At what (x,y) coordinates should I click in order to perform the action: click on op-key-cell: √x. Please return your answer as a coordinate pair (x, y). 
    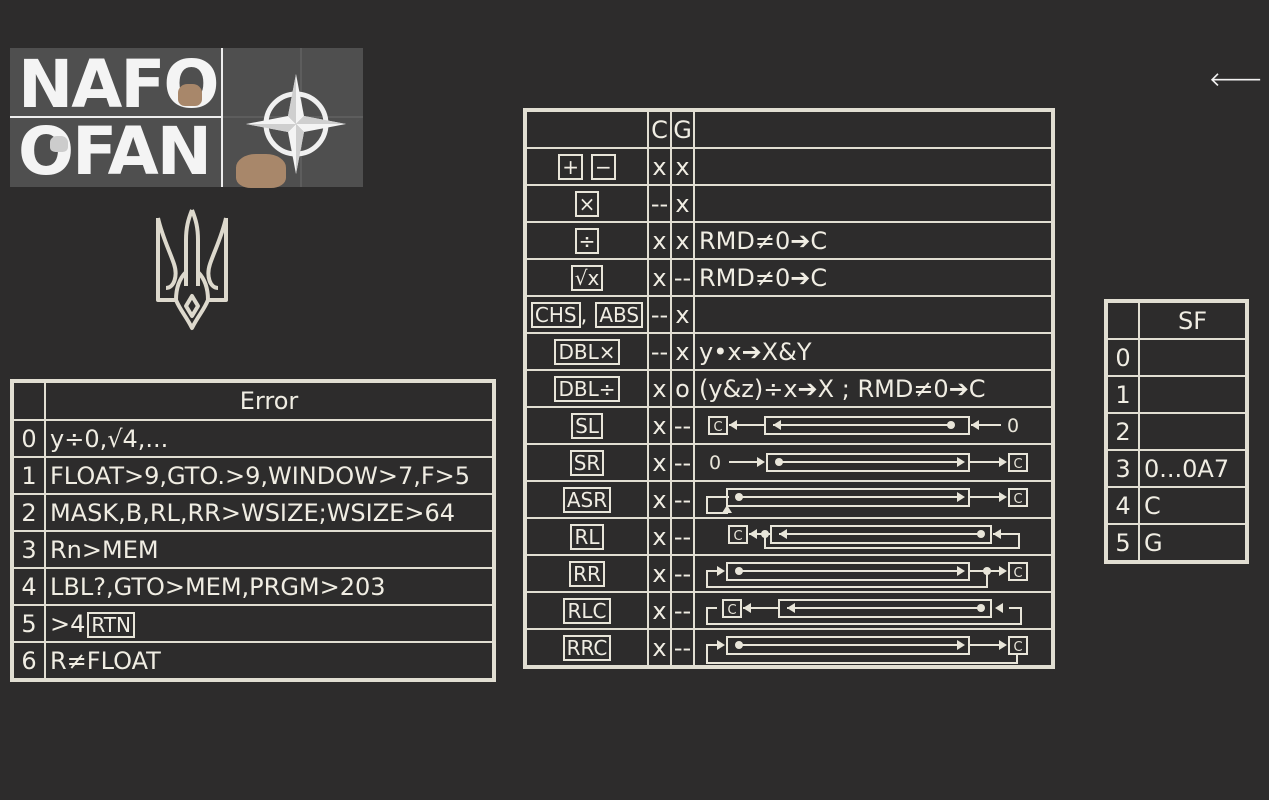
    Looking at the image, I should click on (586, 277).